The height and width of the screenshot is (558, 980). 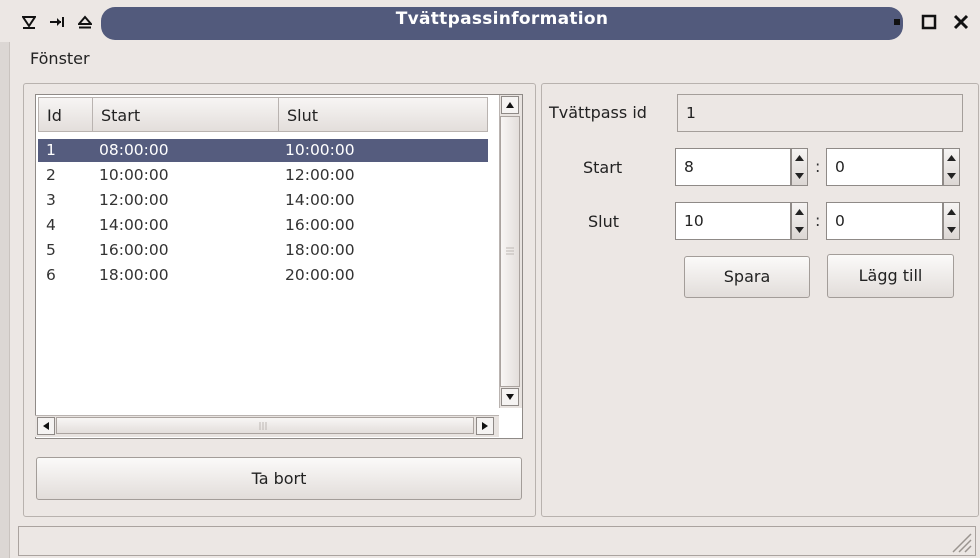 What do you see at coordinates (134, 175) in the screenshot?
I see `cell-start: 10:00:00` at bounding box center [134, 175].